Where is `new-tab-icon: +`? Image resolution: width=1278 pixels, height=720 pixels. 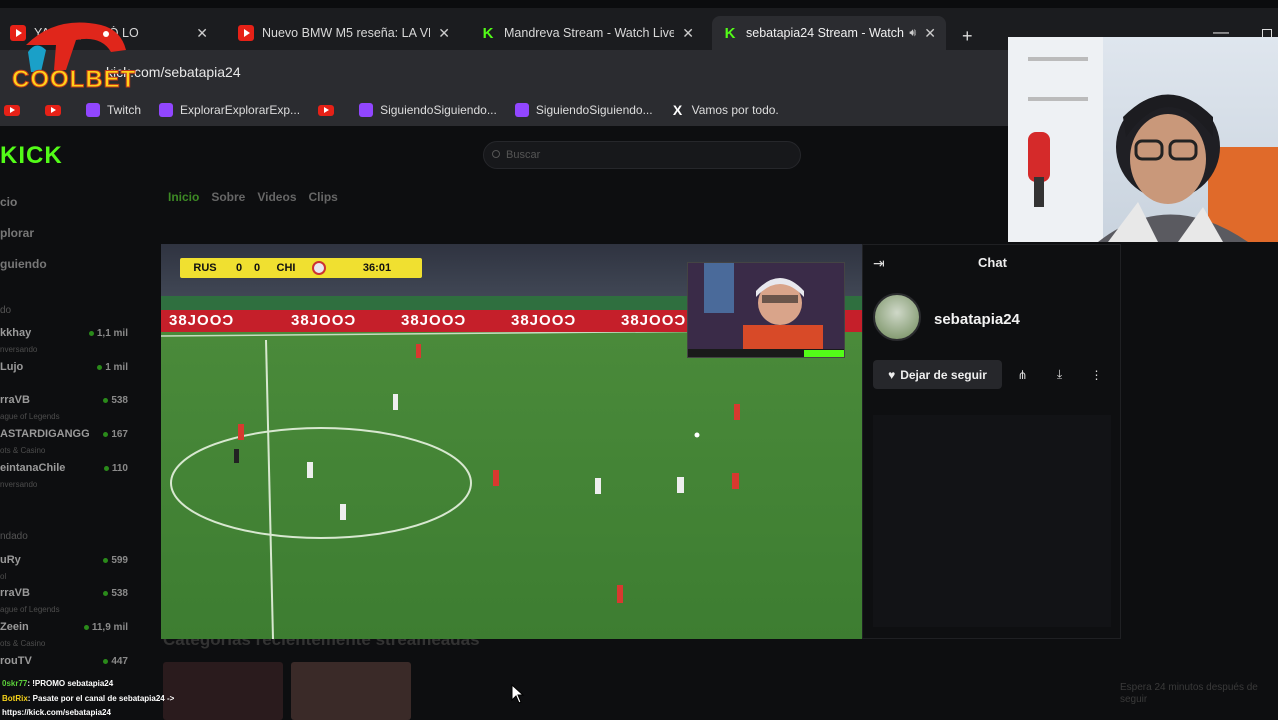
new-tab-icon: + is located at coordinates (967, 36).